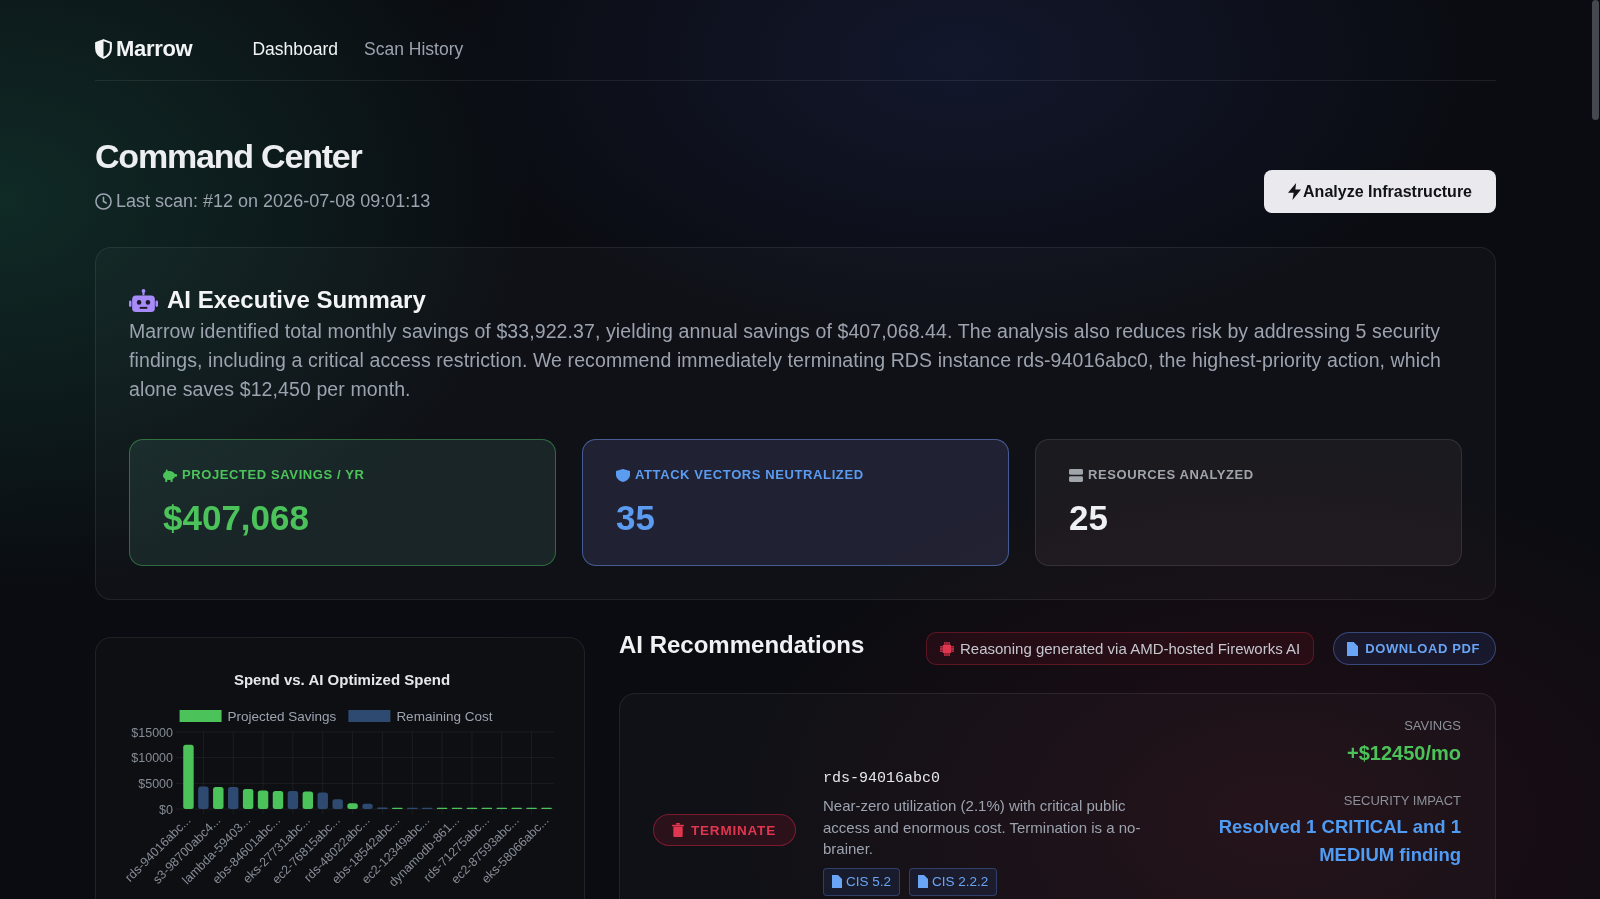 This screenshot has width=1600, height=899. What do you see at coordinates (273, 201) in the screenshot?
I see `last-scan-text: Last scan: #12 on 2026-07-08 09:01:13` at bounding box center [273, 201].